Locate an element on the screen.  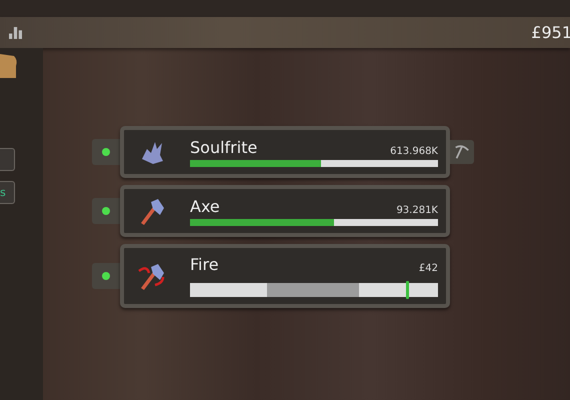
pickaxe-icon is located at coordinates (462, 152).